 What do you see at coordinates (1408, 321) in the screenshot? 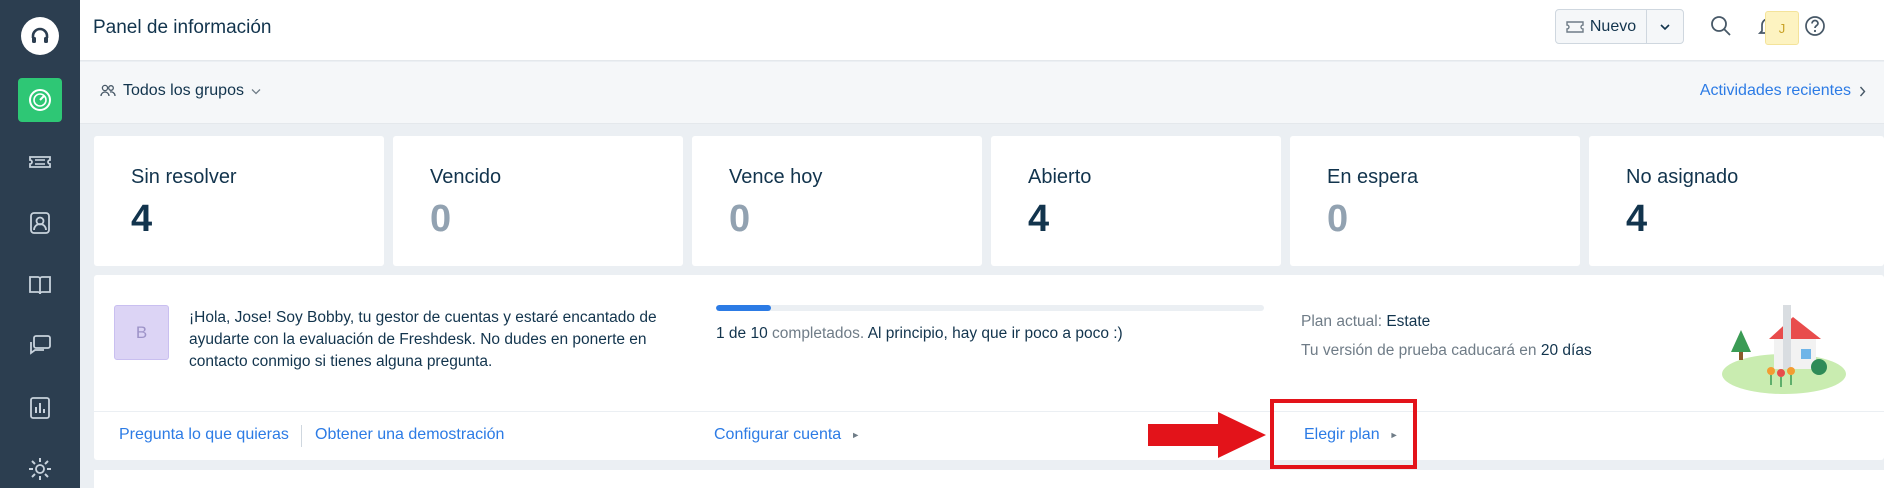
I see `plan-name: Estate` at bounding box center [1408, 321].